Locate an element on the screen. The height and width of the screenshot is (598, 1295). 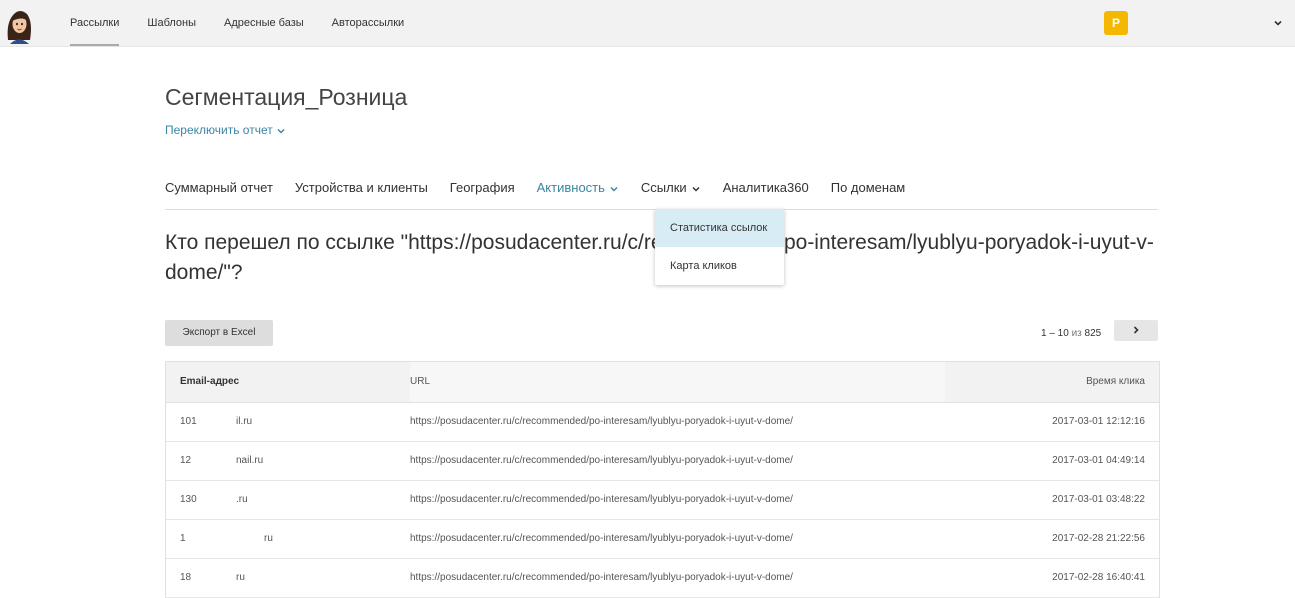
email-suffix: nail.ru is located at coordinates (250, 460).